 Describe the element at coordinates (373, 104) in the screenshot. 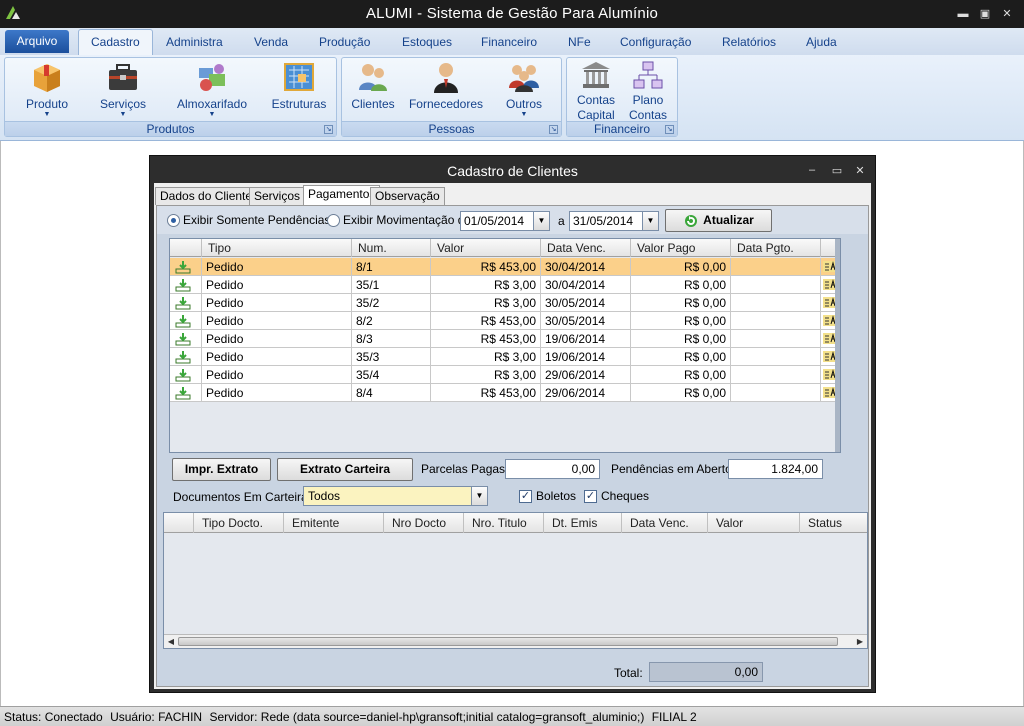

I see `clientes-label: Clientes` at that location.